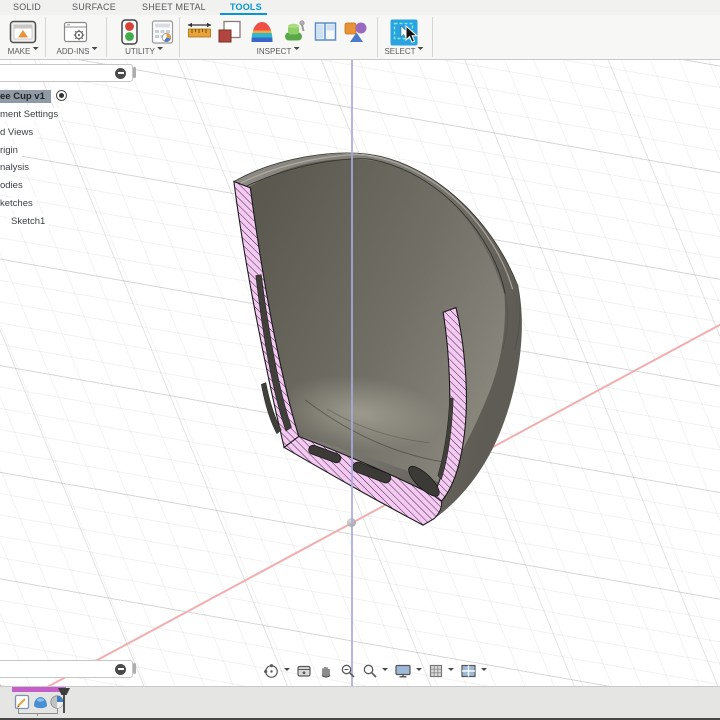 This screenshot has height=720, width=720. I want to click on browser-item-document-settings: ment Settings, so click(31, 113).